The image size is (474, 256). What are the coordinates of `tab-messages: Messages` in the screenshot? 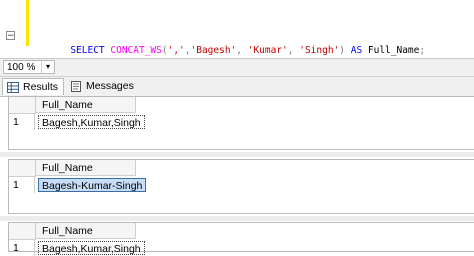 It's located at (100, 86).